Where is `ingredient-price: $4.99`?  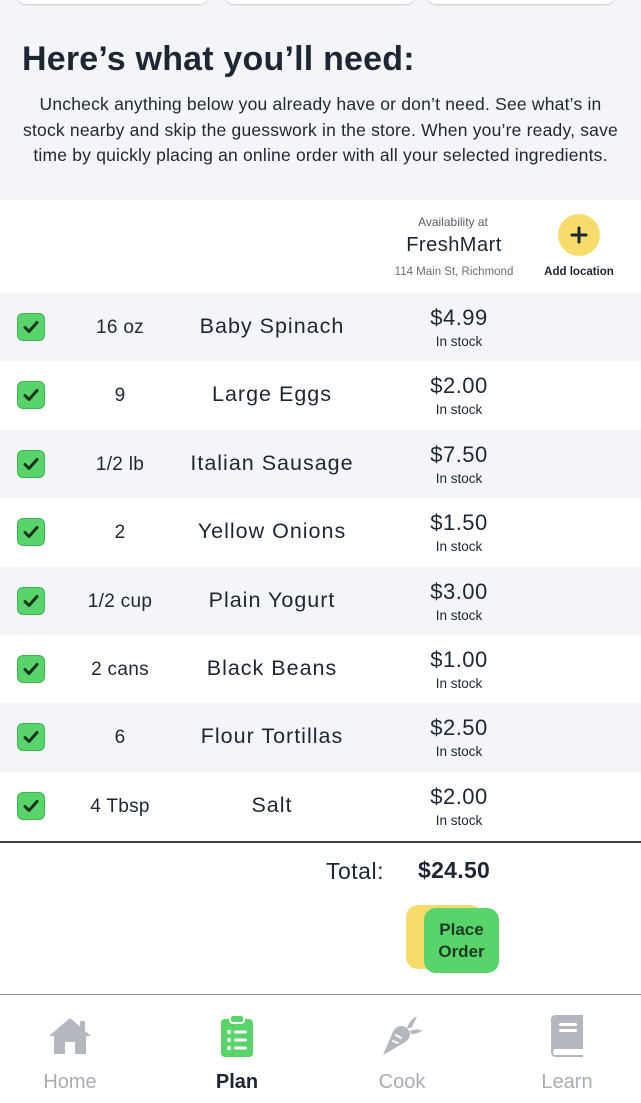
ingredient-price: $4.99 is located at coordinates (459, 317).